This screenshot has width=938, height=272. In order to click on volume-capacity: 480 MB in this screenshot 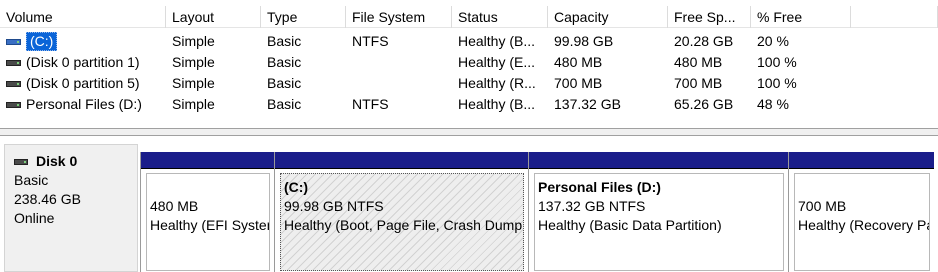, I will do `click(578, 62)`.